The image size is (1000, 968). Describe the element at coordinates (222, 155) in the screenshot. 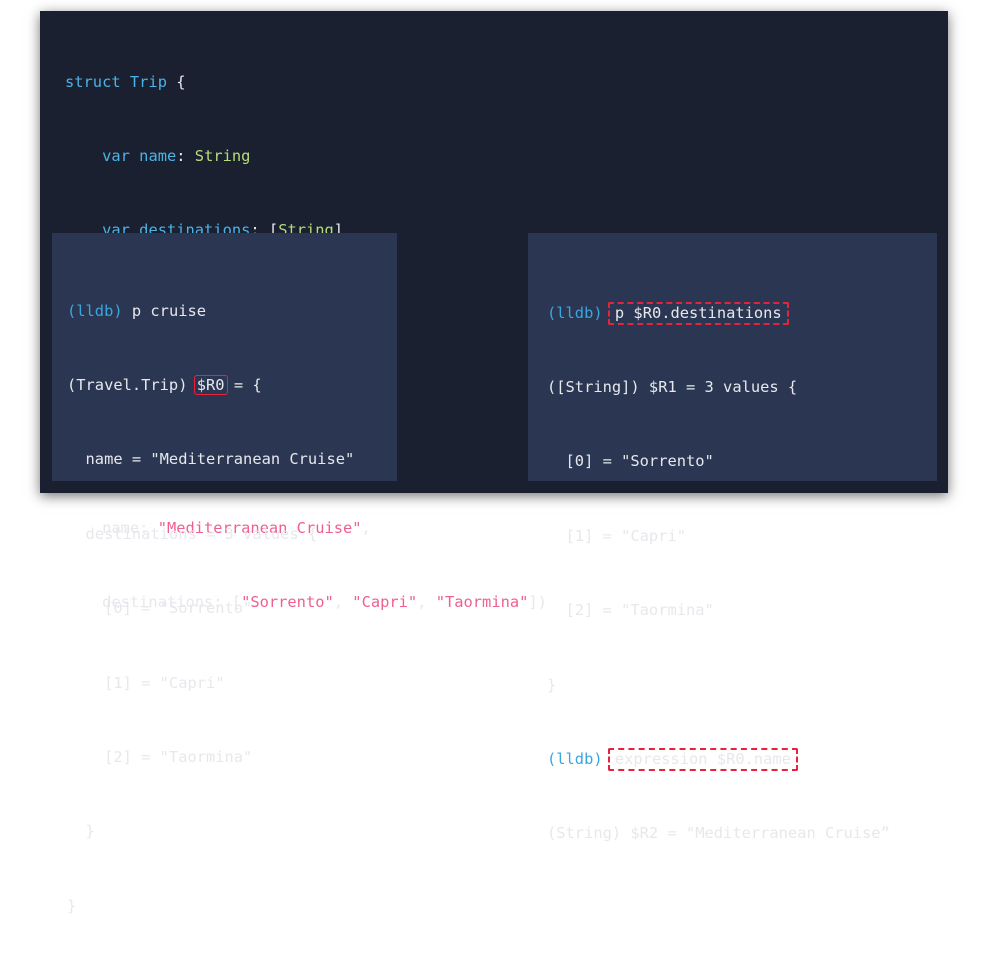

I see `type-name: String` at that location.